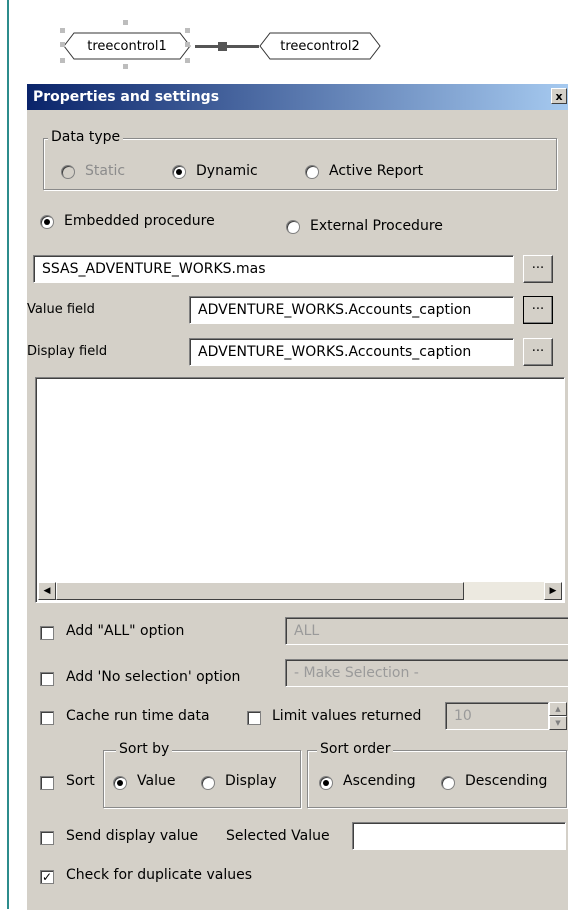  I want to click on radio-sort-by-display, so click(208, 783).